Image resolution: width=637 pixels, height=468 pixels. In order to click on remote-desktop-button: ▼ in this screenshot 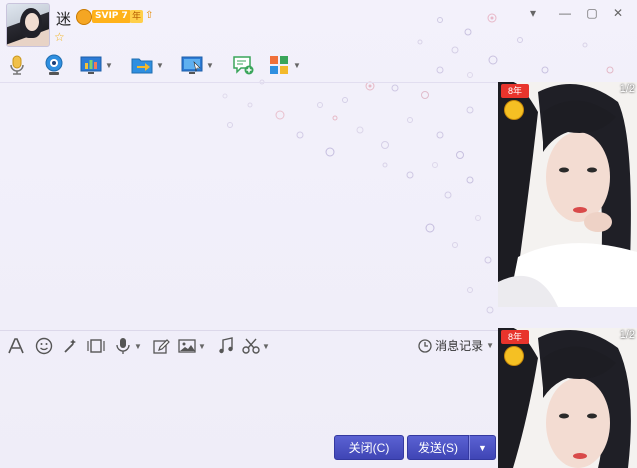, I will do `click(96, 65)`.